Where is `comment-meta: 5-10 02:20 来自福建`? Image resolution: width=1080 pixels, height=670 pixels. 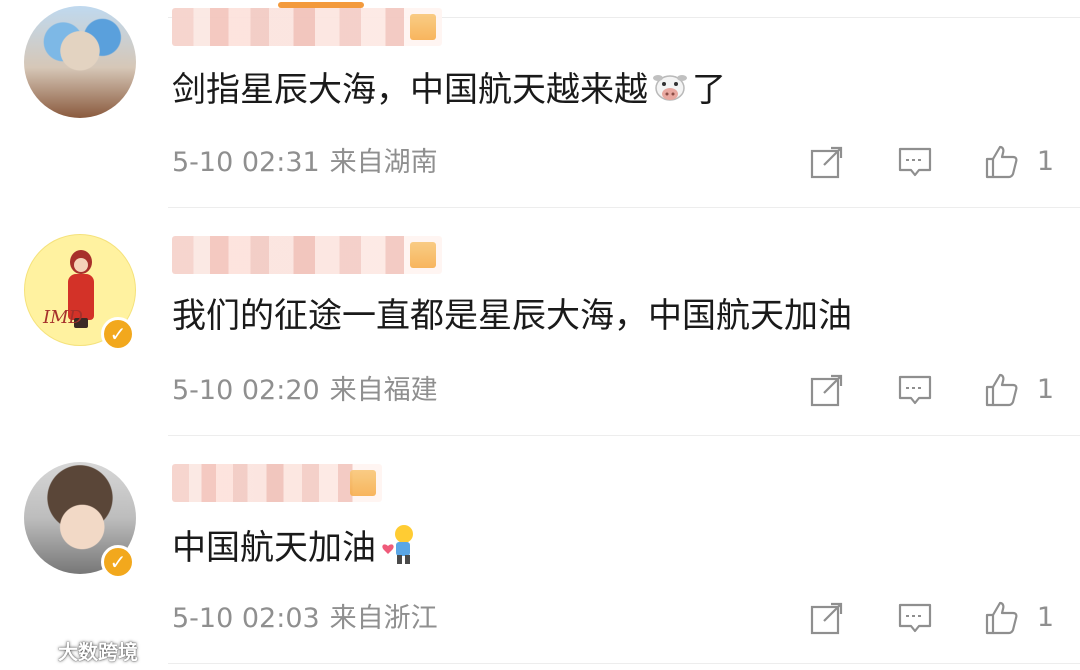 comment-meta: 5-10 02:20 来自福建 is located at coordinates (305, 391).